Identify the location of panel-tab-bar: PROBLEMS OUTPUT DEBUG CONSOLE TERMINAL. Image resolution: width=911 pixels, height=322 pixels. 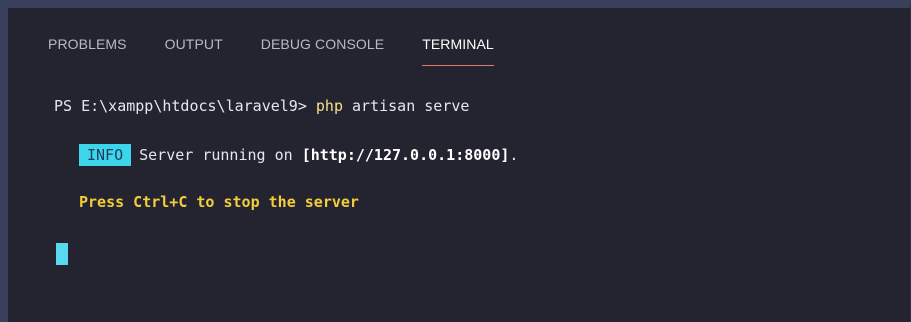
(290, 51).